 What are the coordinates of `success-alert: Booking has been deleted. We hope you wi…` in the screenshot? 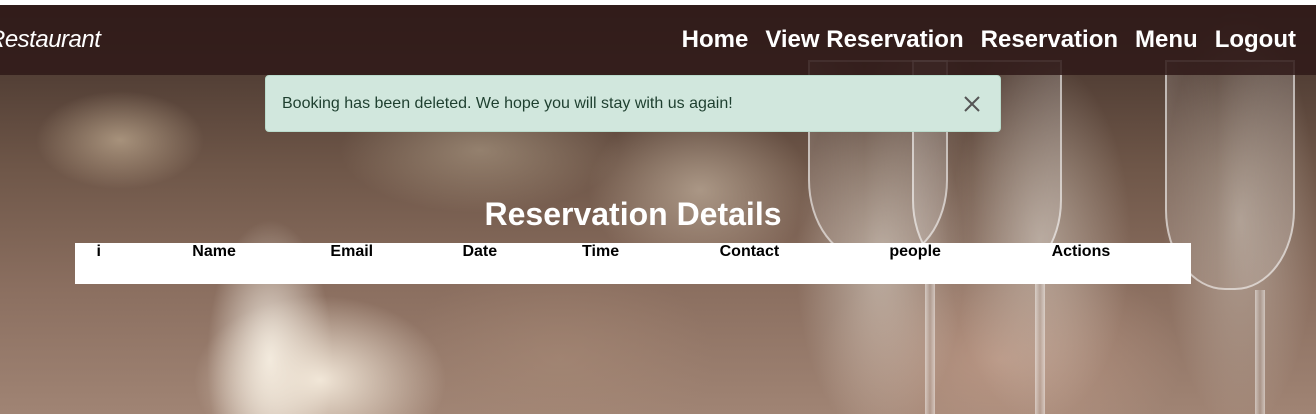 It's located at (633, 103).